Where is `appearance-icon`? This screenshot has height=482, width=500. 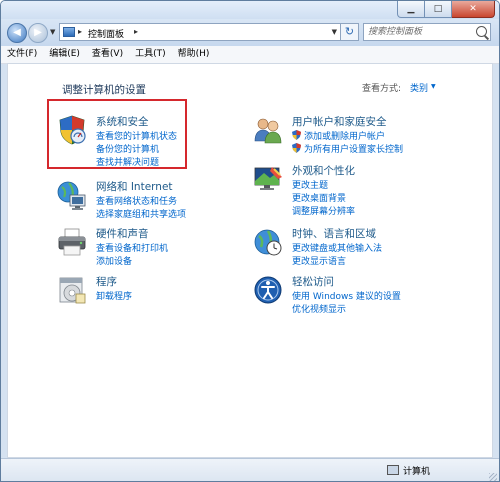 appearance-icon is located at coordinates (268, 179).